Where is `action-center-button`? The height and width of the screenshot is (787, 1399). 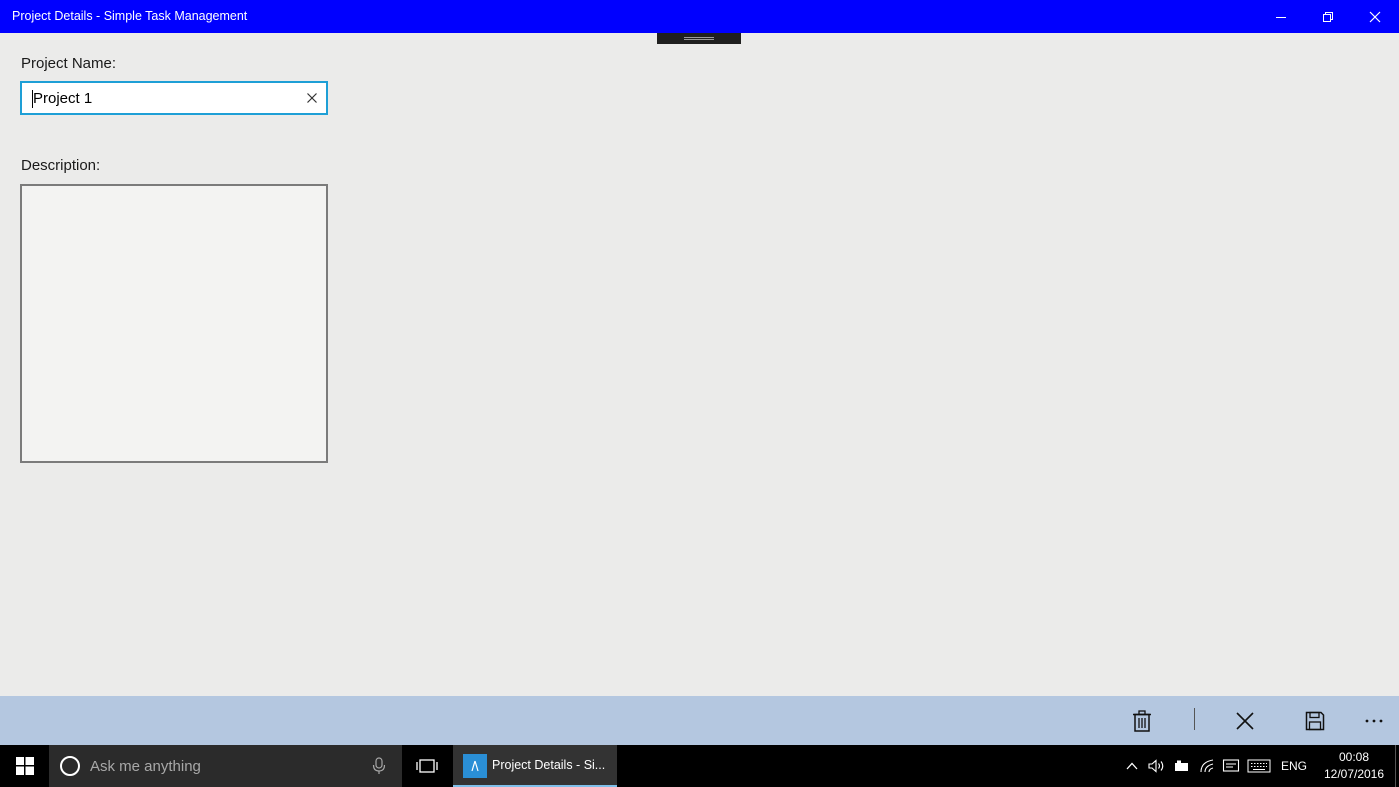
action-center-button is located at coordinates (1231, 766).